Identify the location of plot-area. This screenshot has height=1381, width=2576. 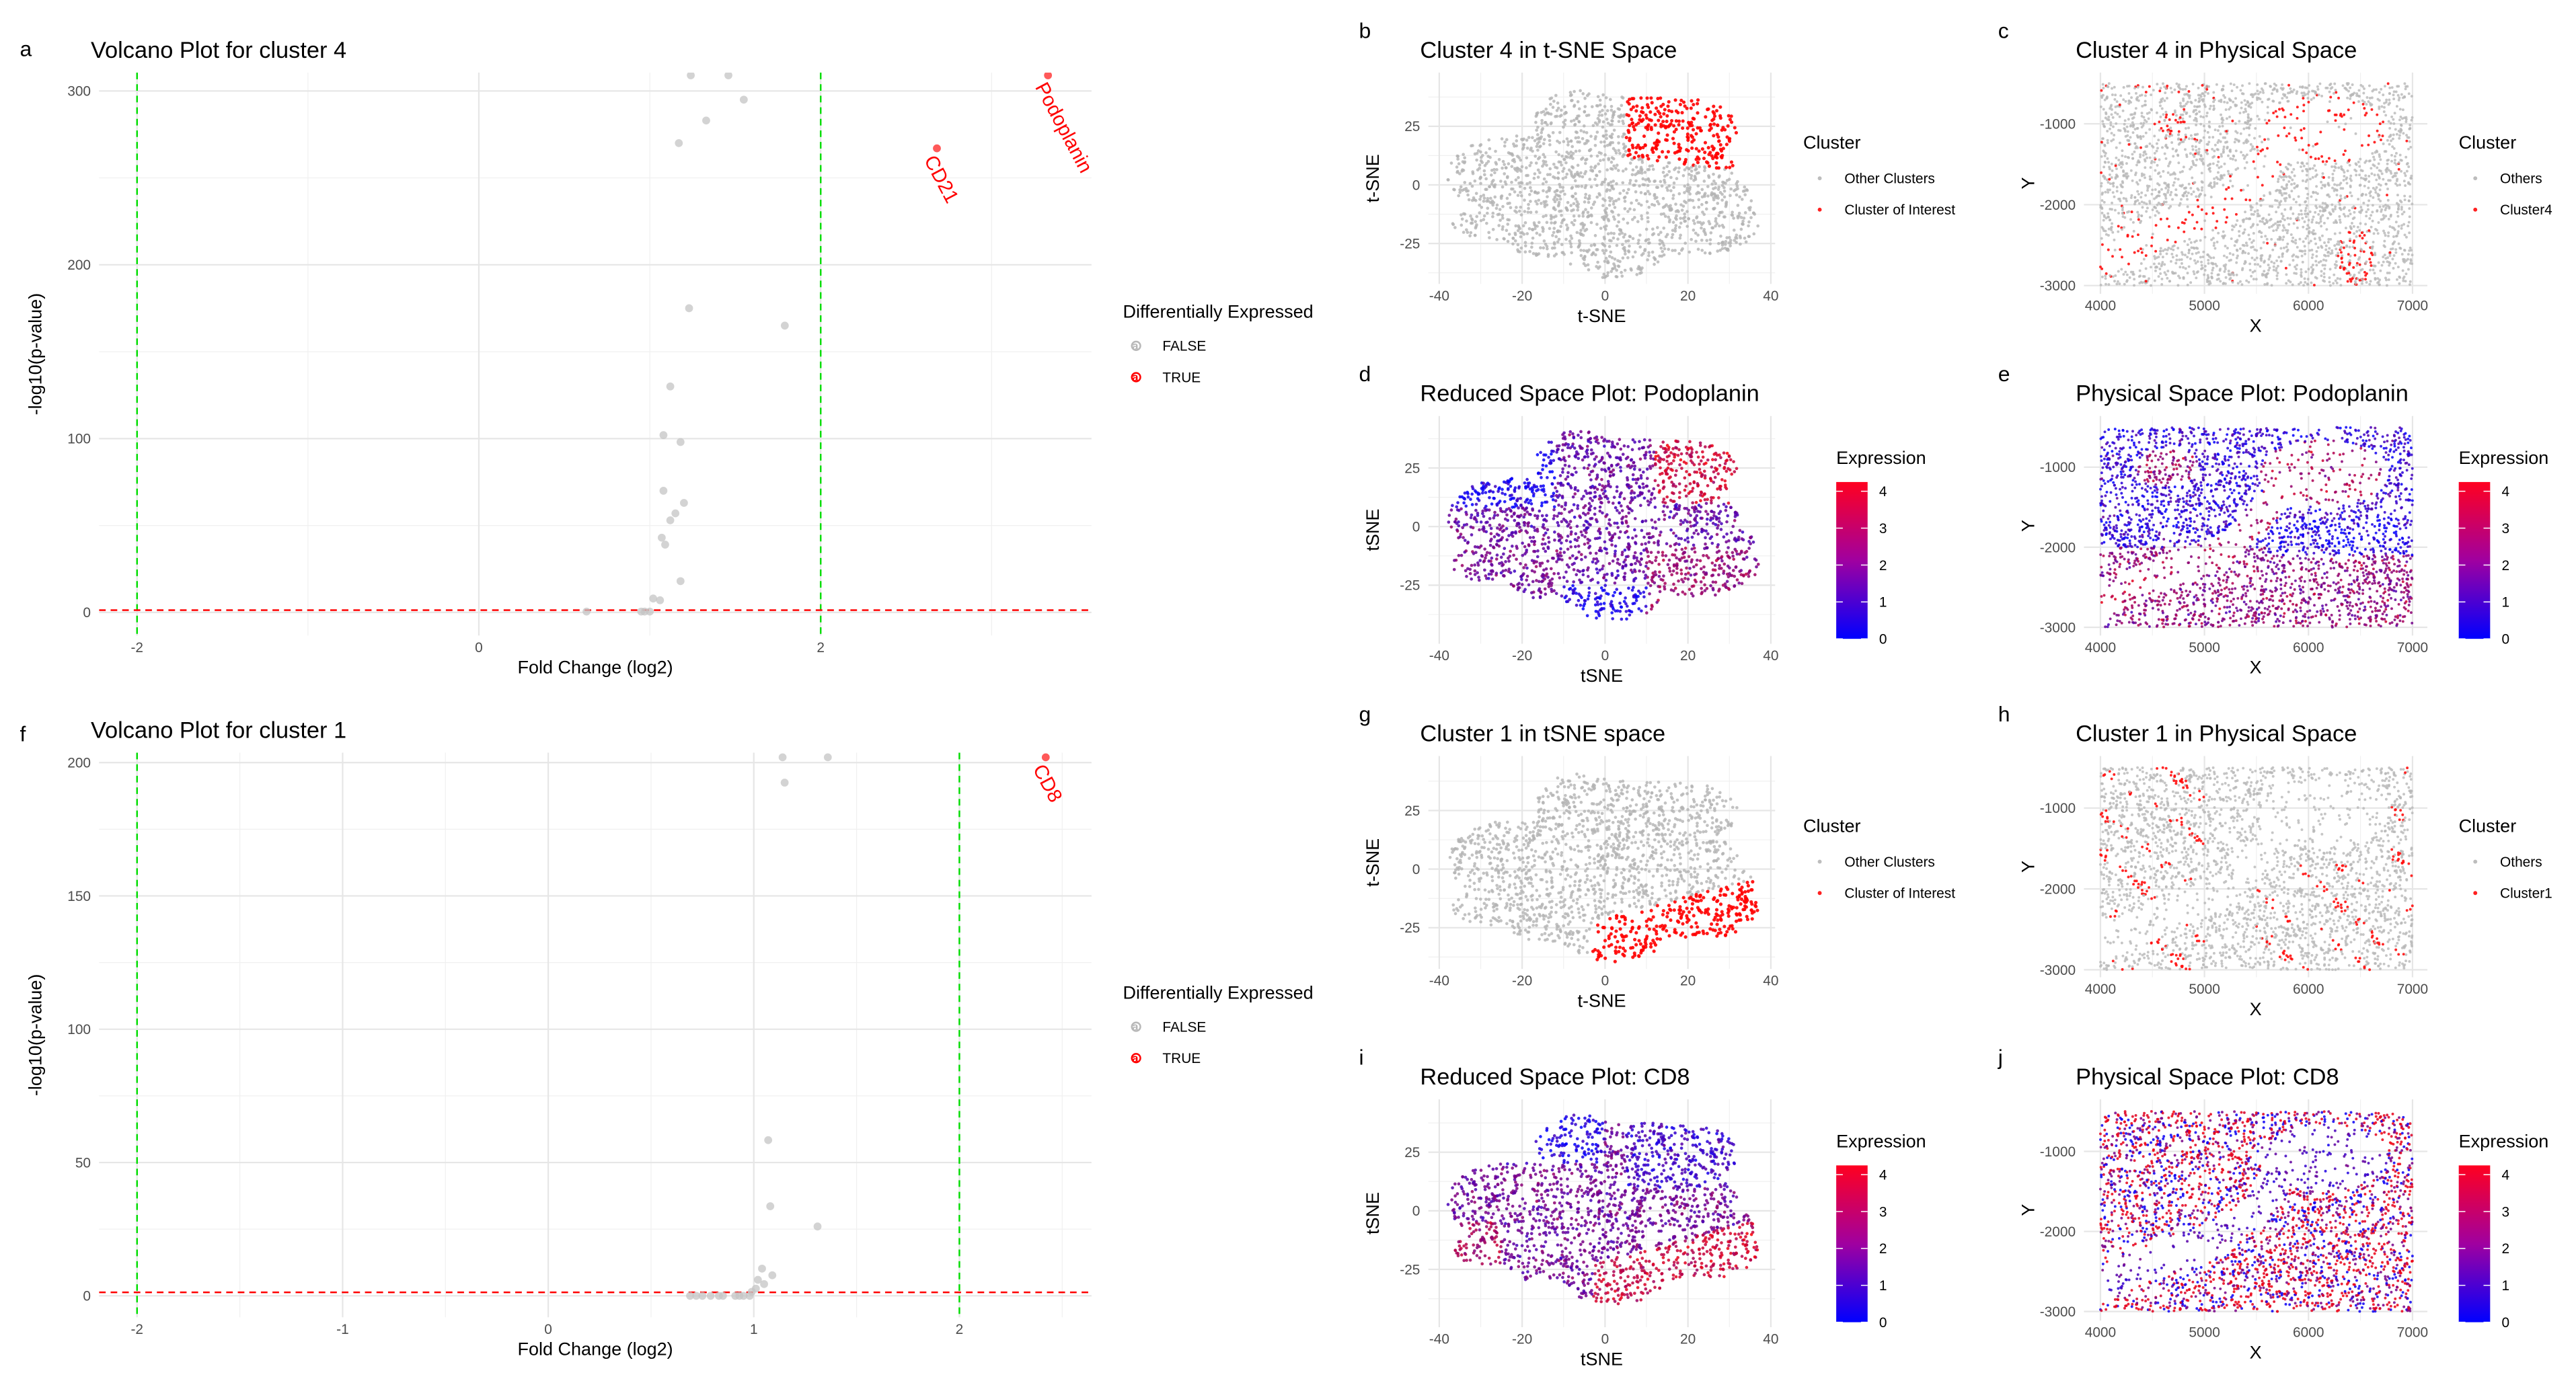
(1603, 184).